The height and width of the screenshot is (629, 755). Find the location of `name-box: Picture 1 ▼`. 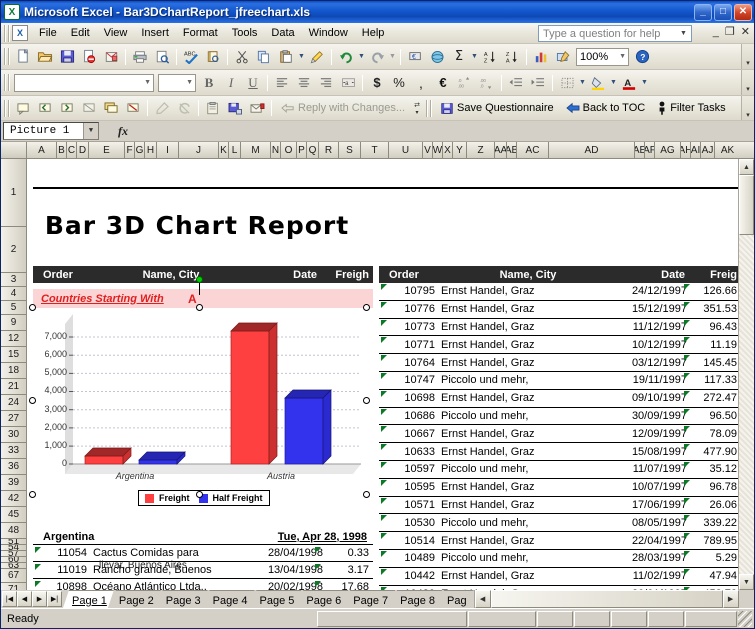

name-box: Picture 1 ▼ is located at coordinates (51, 131).